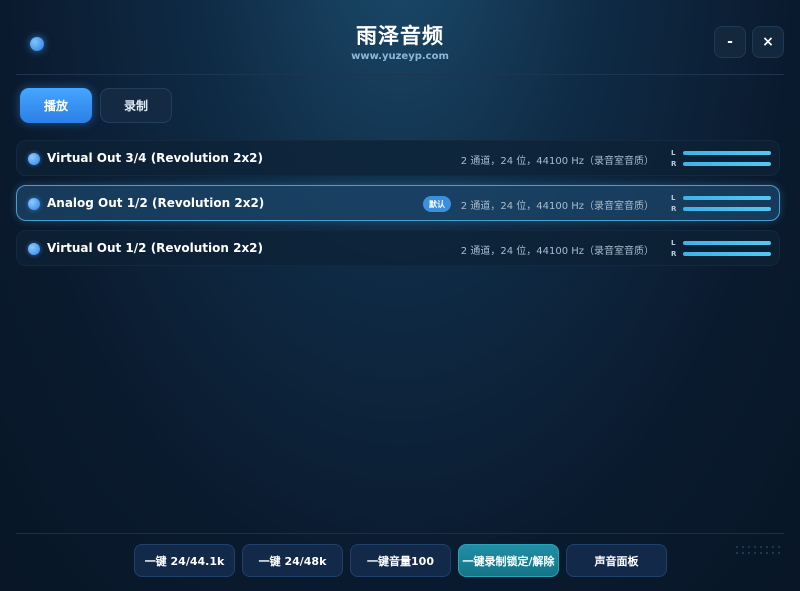  I want to click on tab-playback: 播放, so click(56, 105).